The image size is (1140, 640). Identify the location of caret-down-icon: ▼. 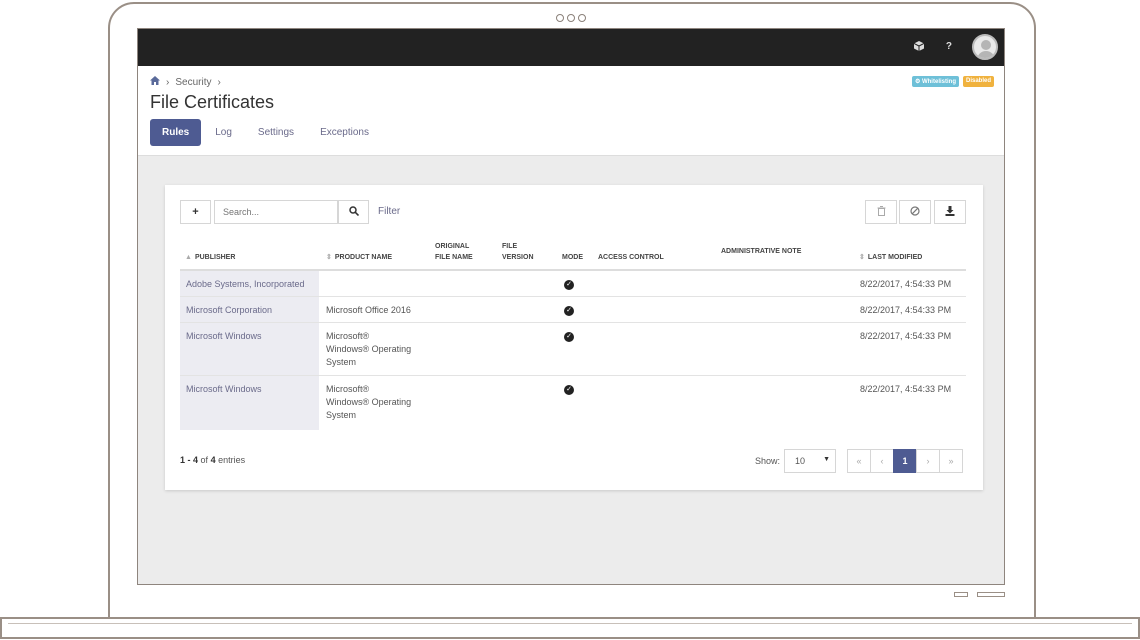
(826, 459).